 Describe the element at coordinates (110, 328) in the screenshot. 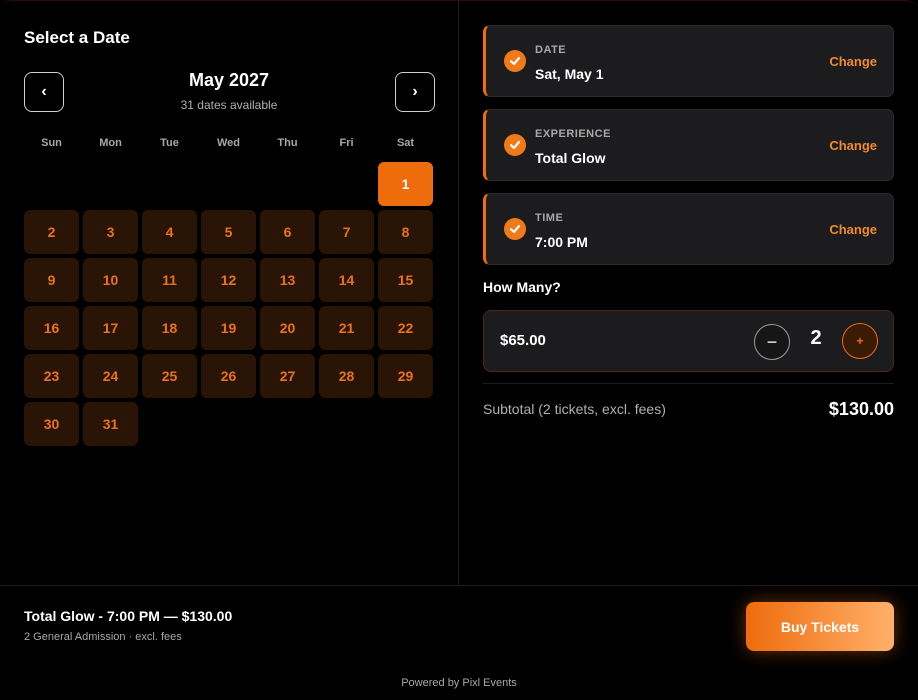

I see `calendar-day: 17` at that location.